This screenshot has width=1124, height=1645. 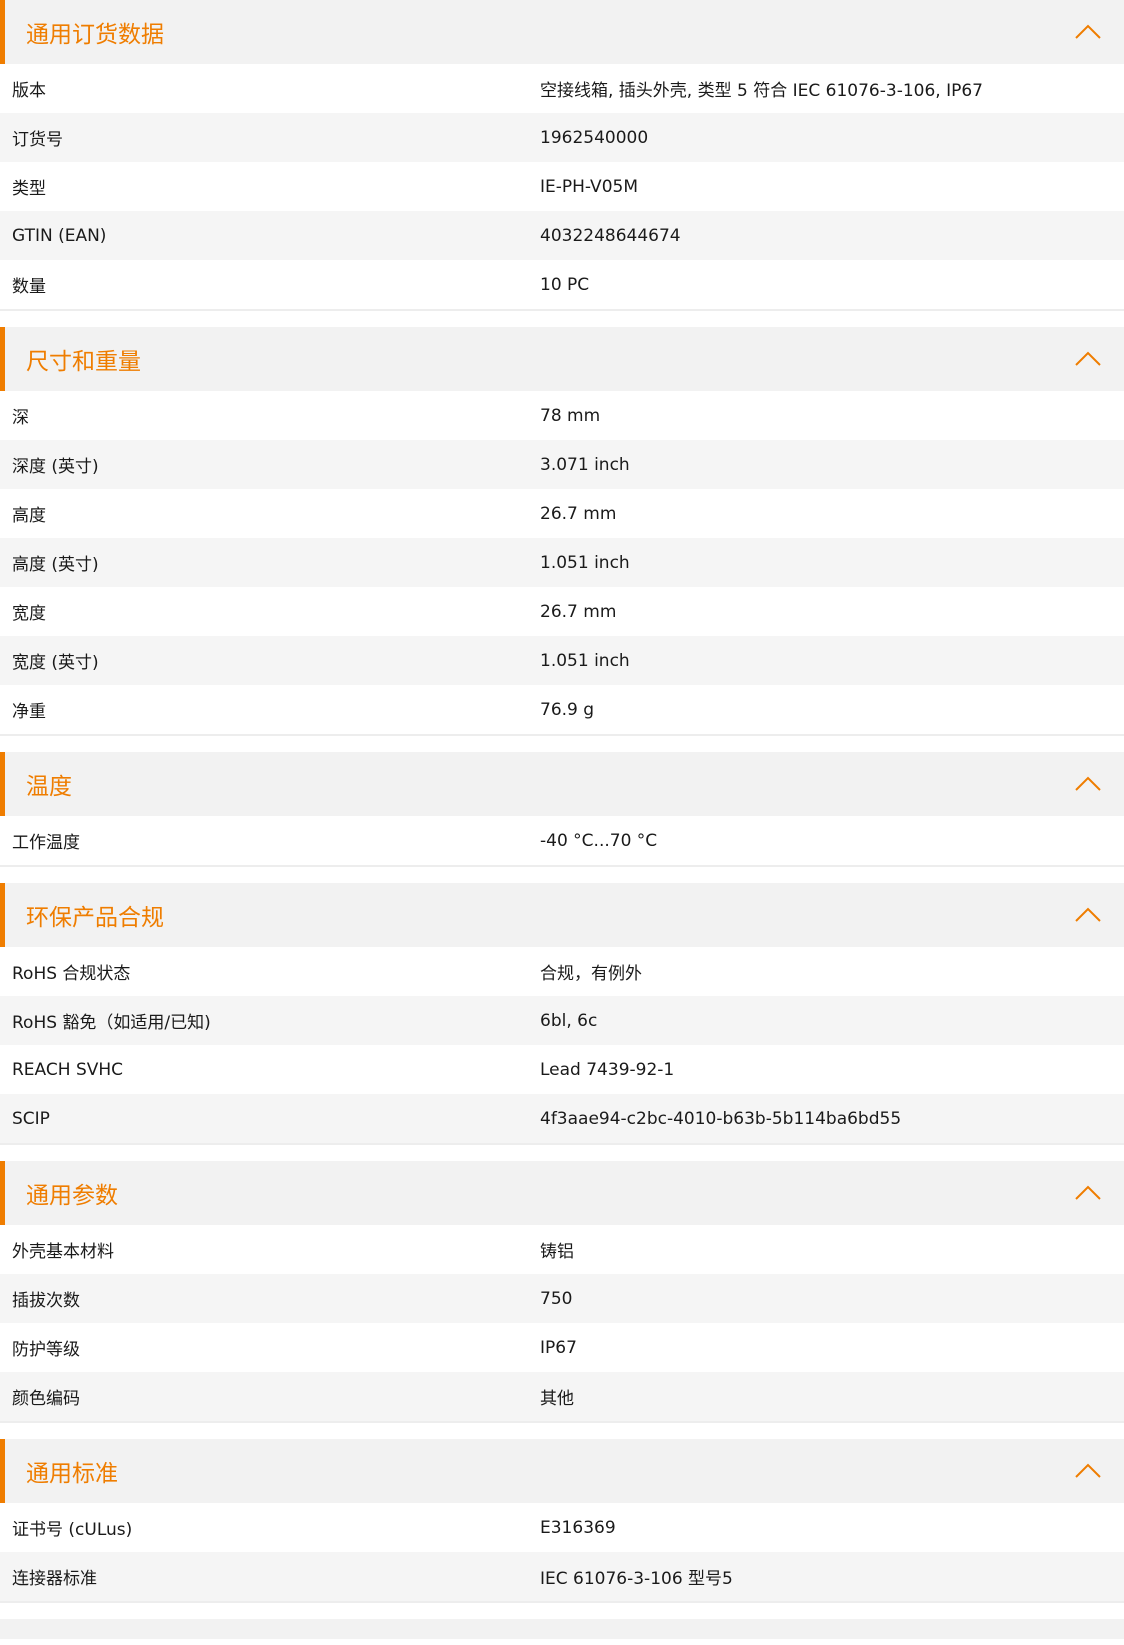 What do you see at coordinates (562, 784) in the screenshot?
I see `section-header: 温度` at bounding box center [562, 784].